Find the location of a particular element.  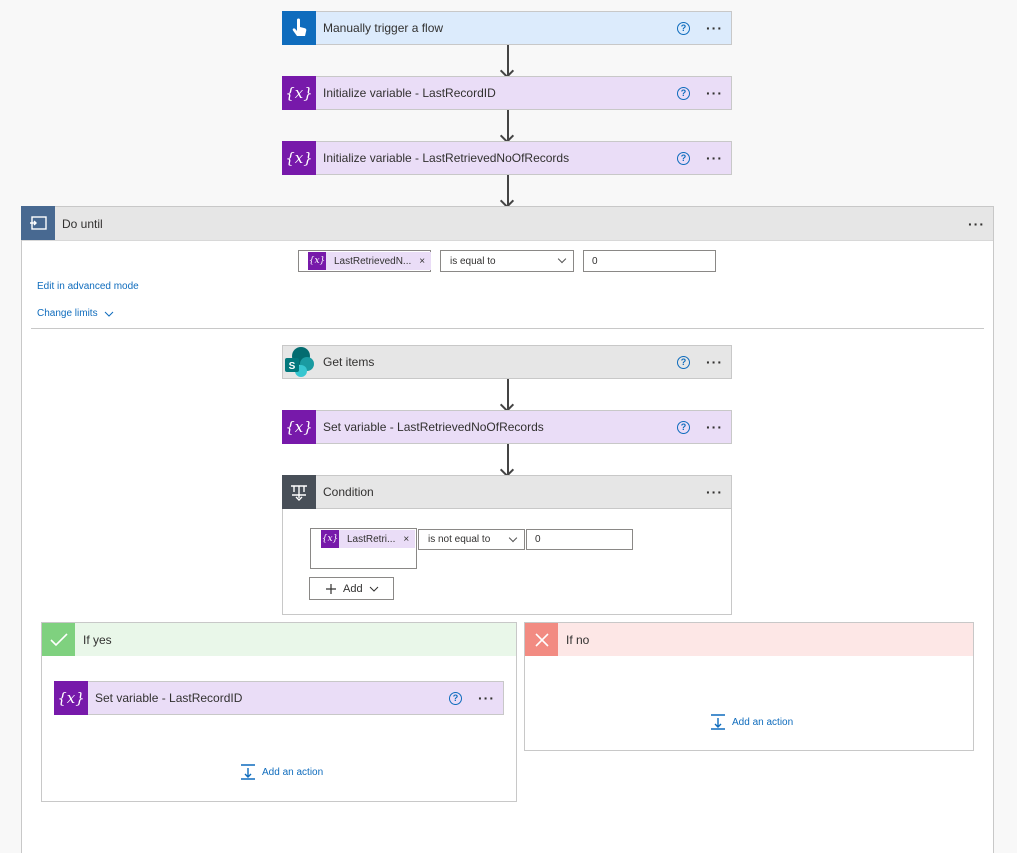

operator-value: is not equal to is located at coordinates (459, 539).